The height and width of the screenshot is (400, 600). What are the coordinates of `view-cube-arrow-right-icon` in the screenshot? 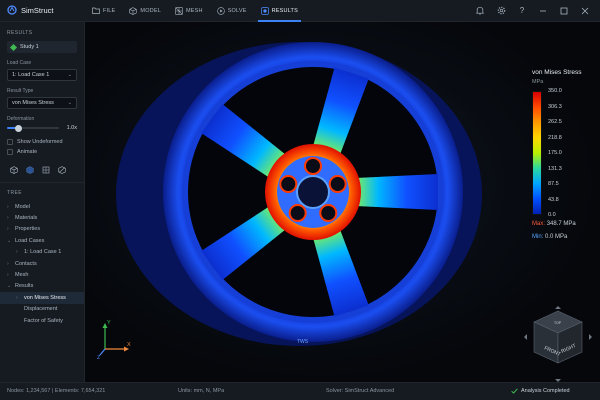 It's located at (590, 337).